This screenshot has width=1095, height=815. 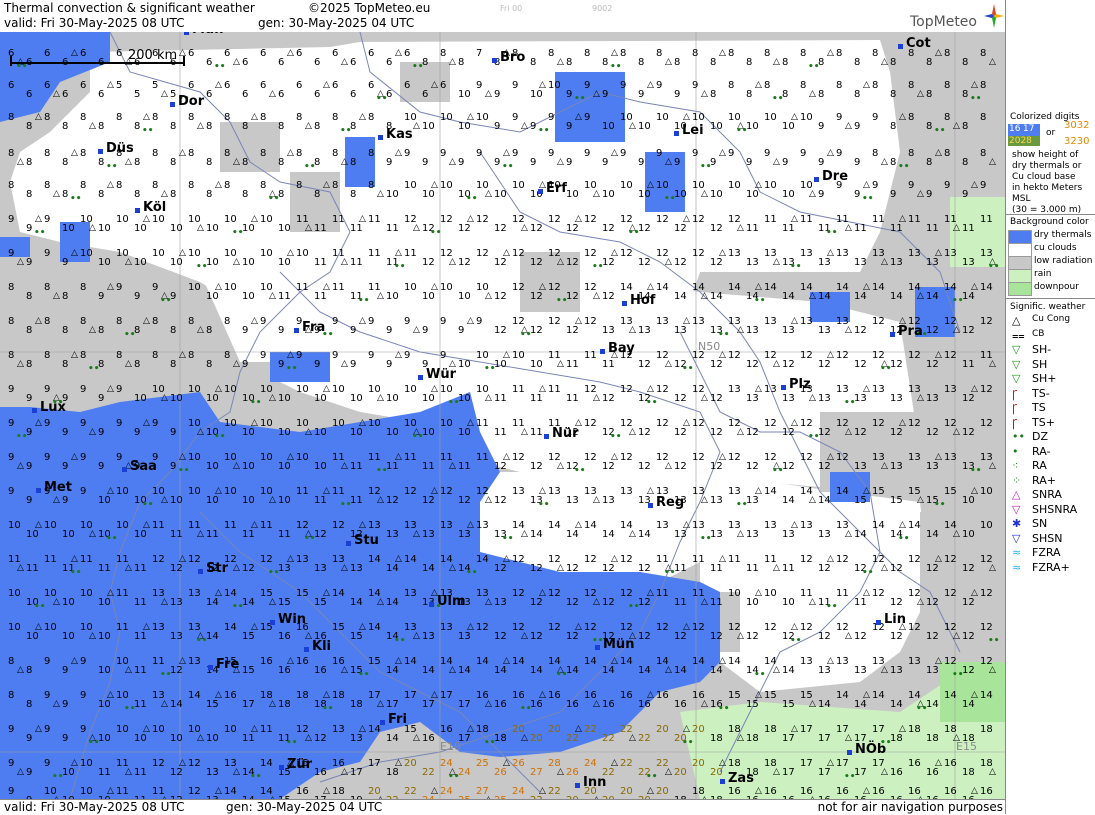 What do you see at coordinates (1044, 480) in the screenshot?
I see `weather-symbol-label: RA+` at bounding box center [1044, 480].